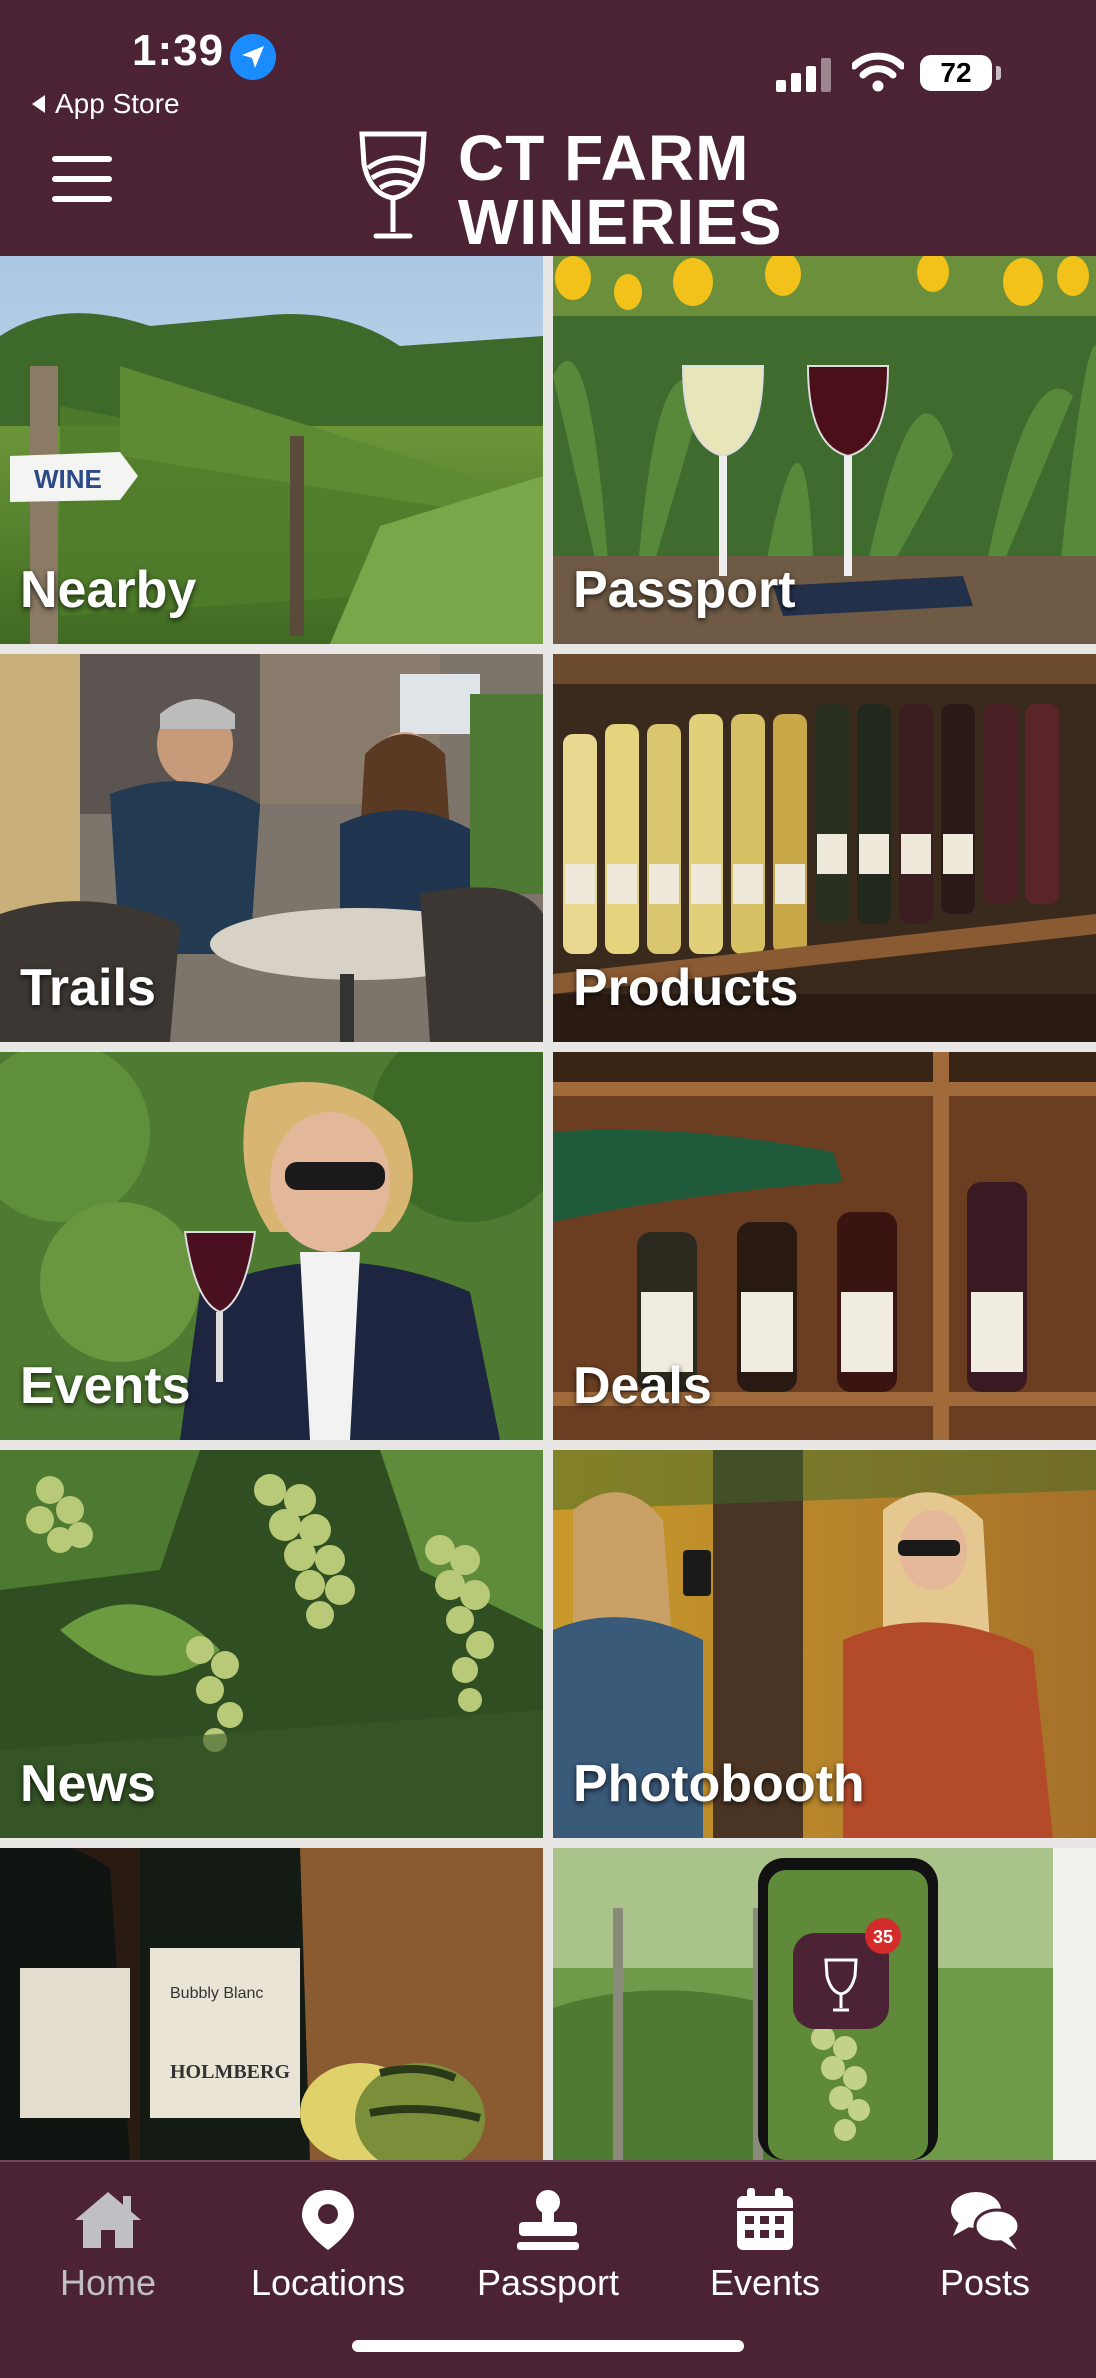 This screenshot has height=2378, width=1096. I want to click on tab-label: Locations, so click(328, 2282).